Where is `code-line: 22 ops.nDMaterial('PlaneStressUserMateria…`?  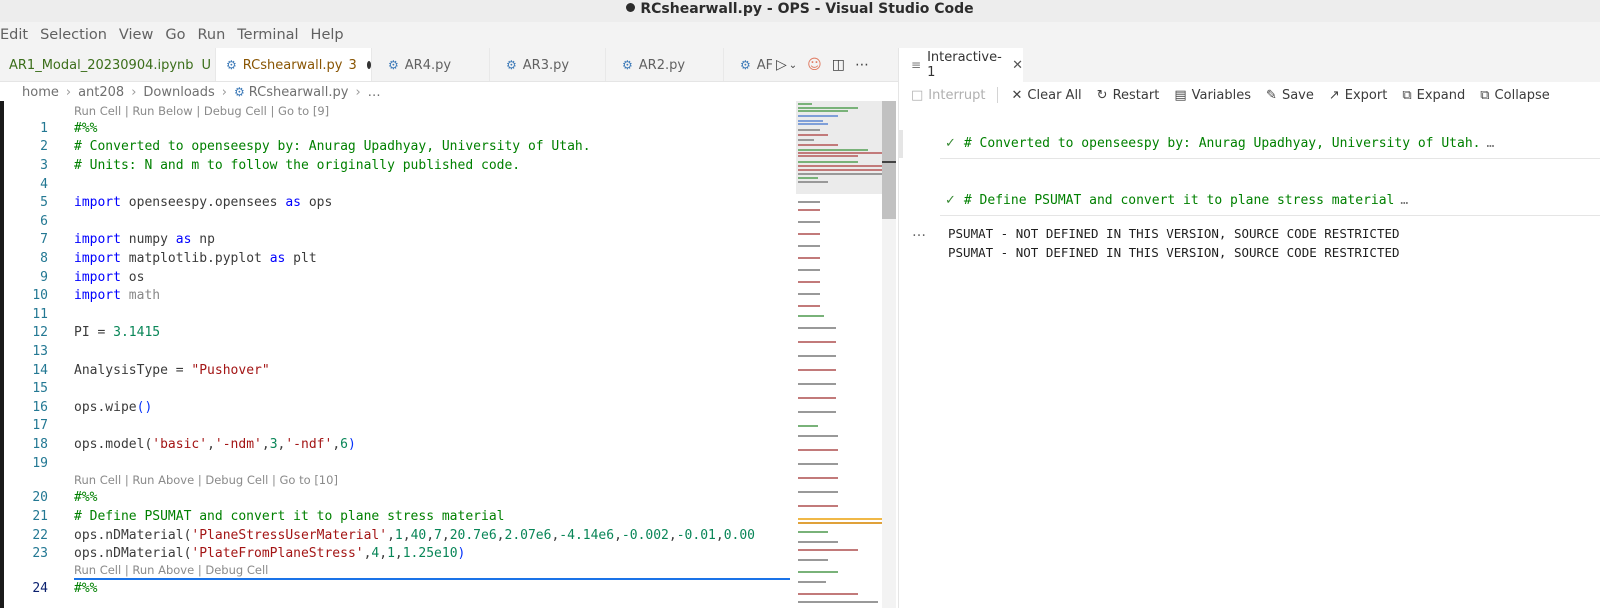
code-line: 22 ops.nDMaterial('PlaneStressUserMateria… is located at coordinates (395, 536).